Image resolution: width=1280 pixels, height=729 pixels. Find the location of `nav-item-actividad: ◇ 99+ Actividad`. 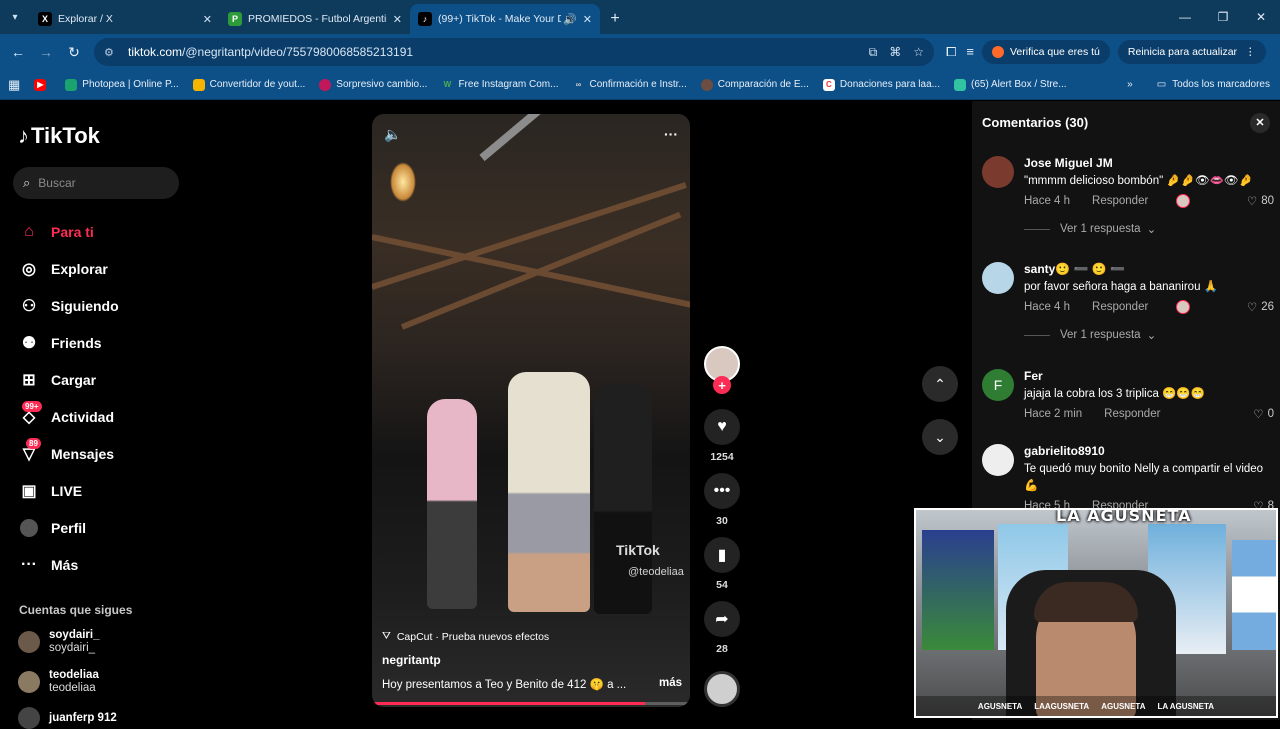

nav-item-actividad: ◇ 99+ Actividad is located at coordinates (68, 416).